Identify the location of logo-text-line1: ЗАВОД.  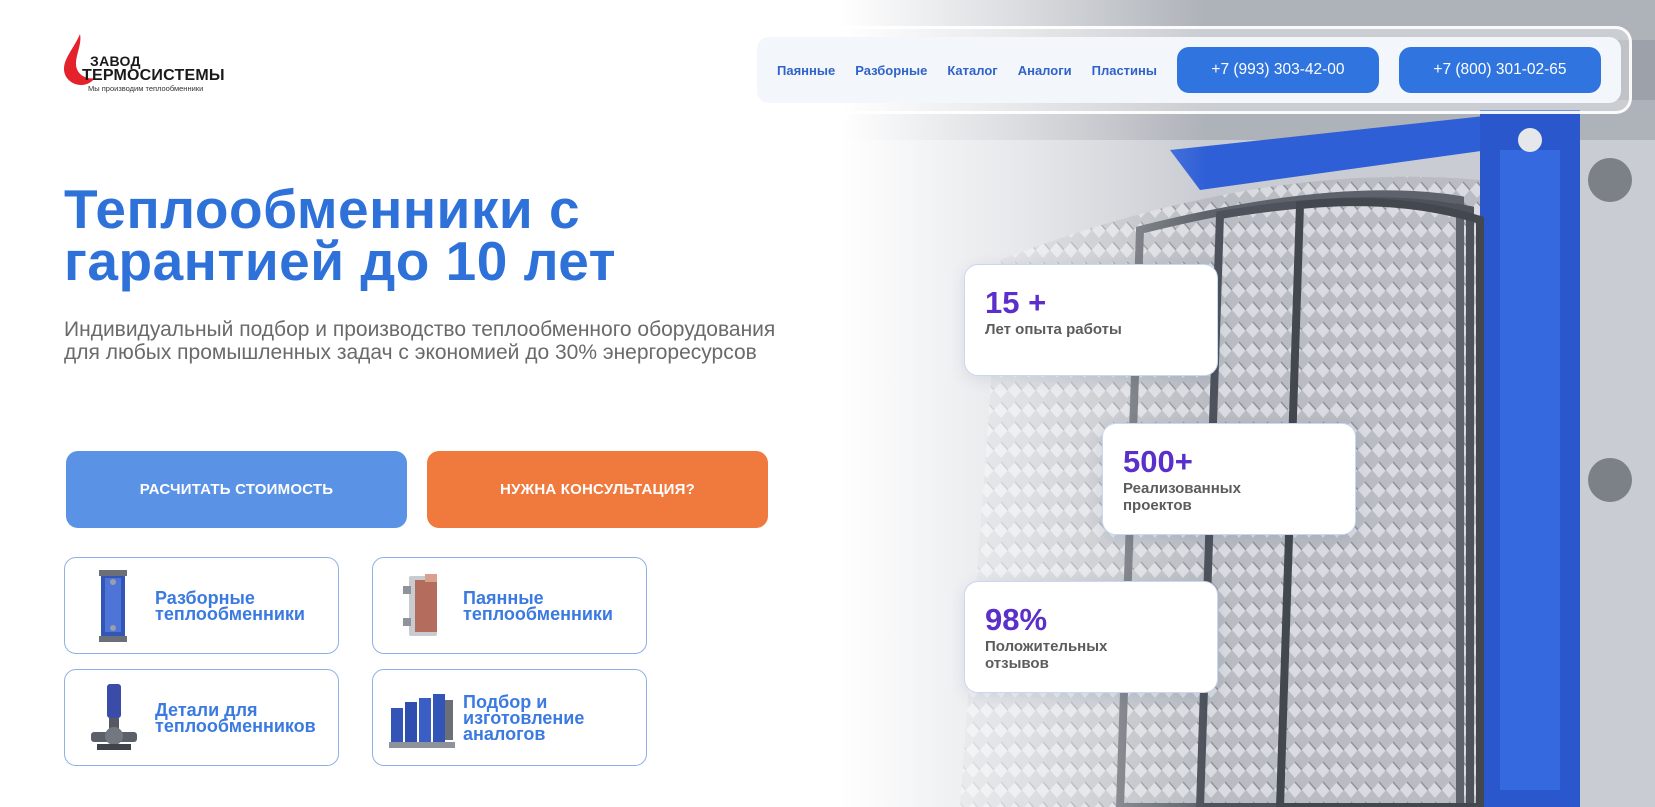
(115, 61).